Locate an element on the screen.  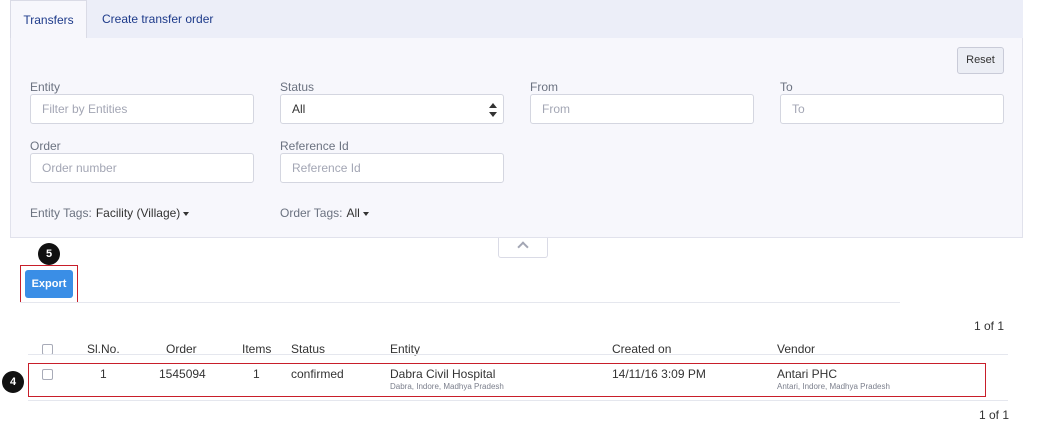
cell-vendor-location: Antari, Indore, Madhya Pradesh is located at coordinates (833, 386).